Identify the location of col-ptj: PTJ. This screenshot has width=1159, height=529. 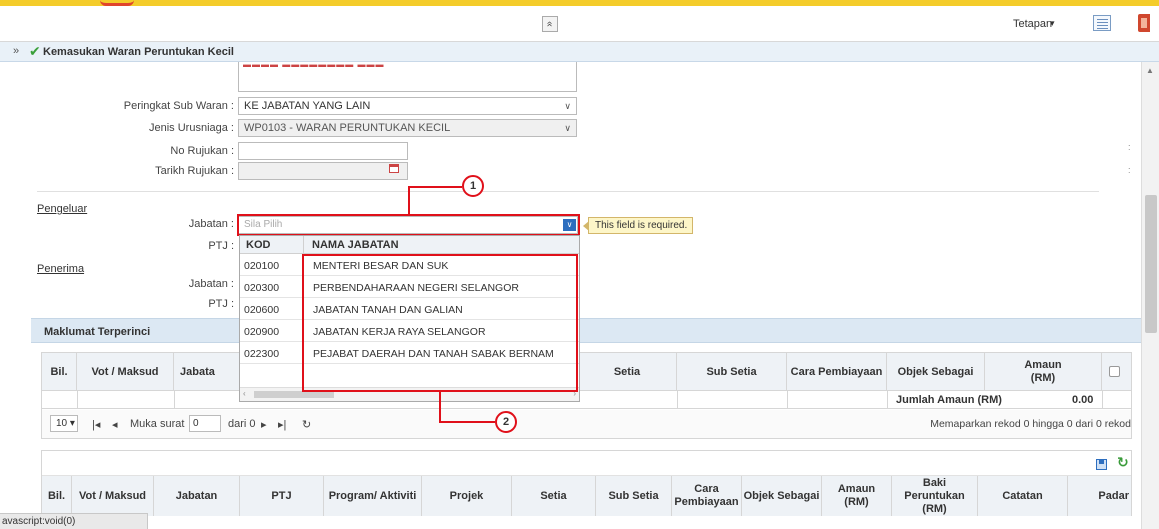
(282, 496).